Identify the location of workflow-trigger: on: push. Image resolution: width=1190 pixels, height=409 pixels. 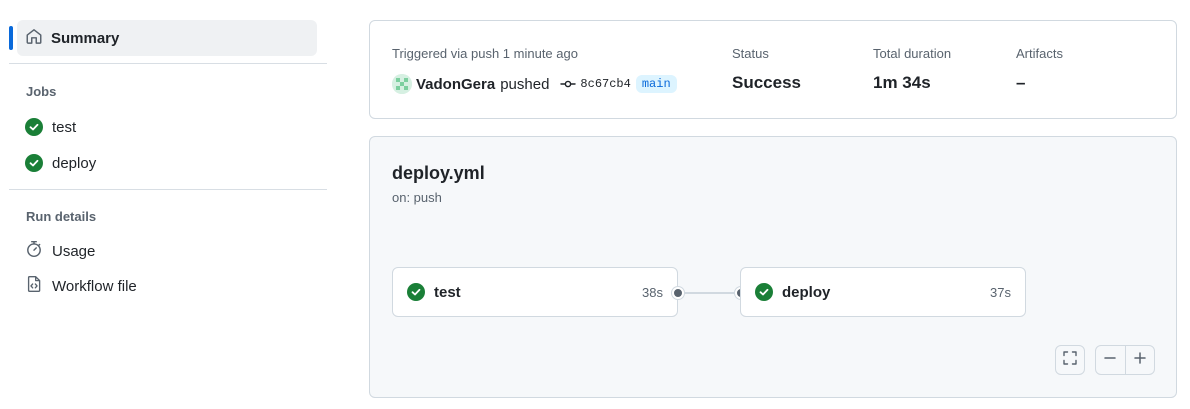
(417, 197).